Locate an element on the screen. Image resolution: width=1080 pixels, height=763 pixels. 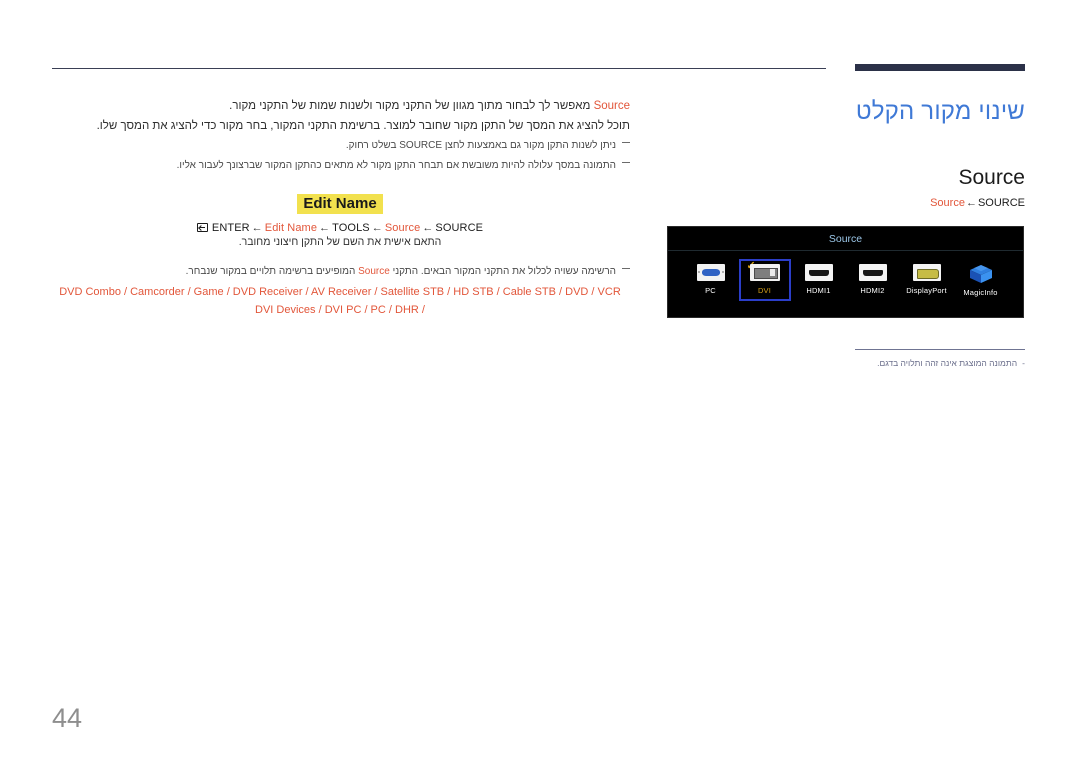
section-title: Source is located at coordinates (991, 177).